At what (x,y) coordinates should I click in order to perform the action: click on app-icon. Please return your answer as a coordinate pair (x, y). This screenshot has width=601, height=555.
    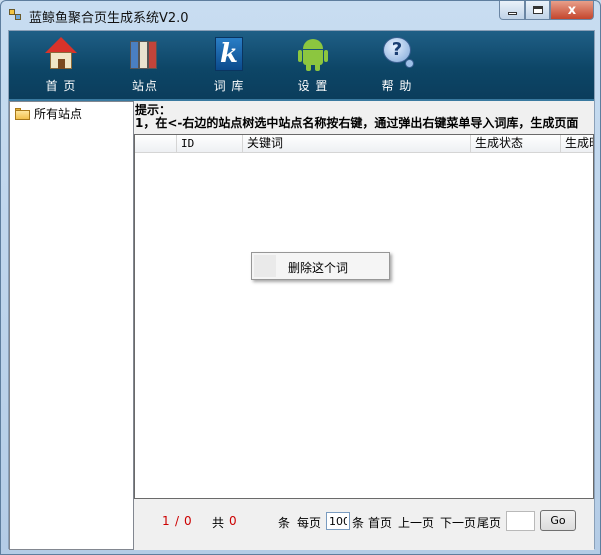
    Looking at the image, I should click on (16, 15).